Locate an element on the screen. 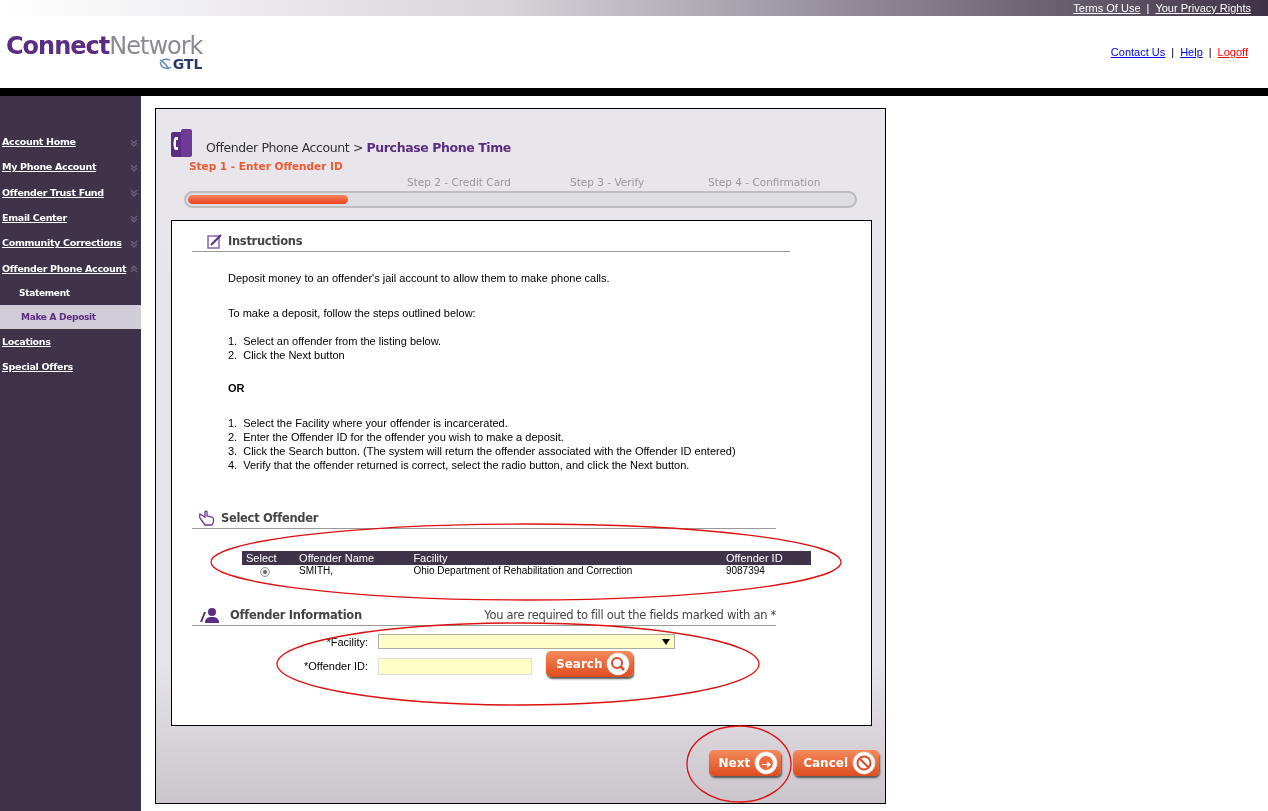 Image resolution: width=1268 pixels, height=811 pixels. sidebar-item: Community Corrections is located at coordinates (62, 243).